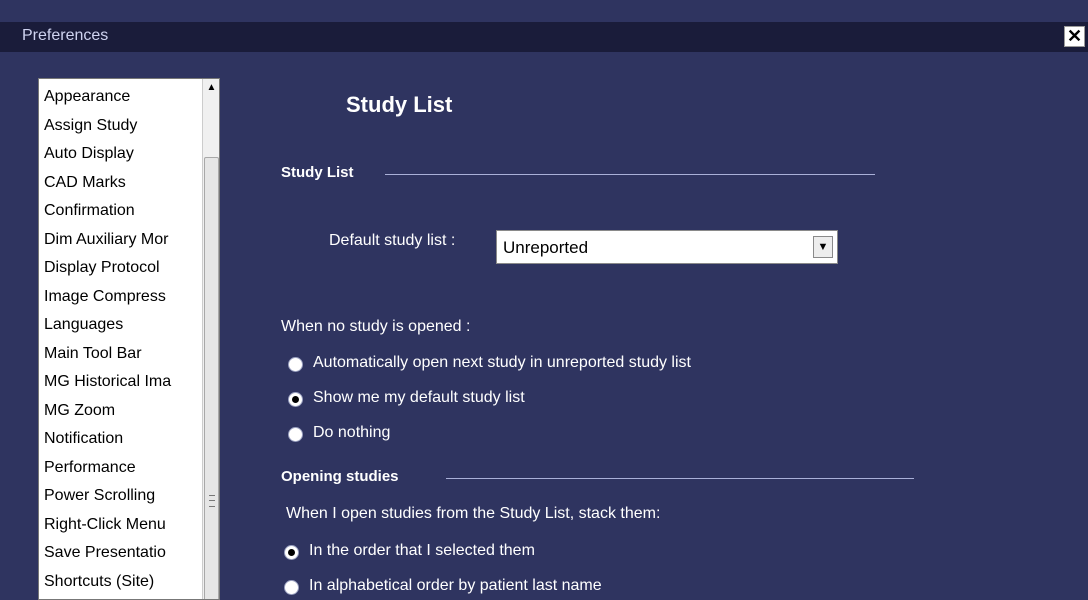 The width and height of the screenshot is (1088, 600). Describe the element at coordinates (120, 354) in the screenshot. I see `list-item: Main Tool Bar` at that location.